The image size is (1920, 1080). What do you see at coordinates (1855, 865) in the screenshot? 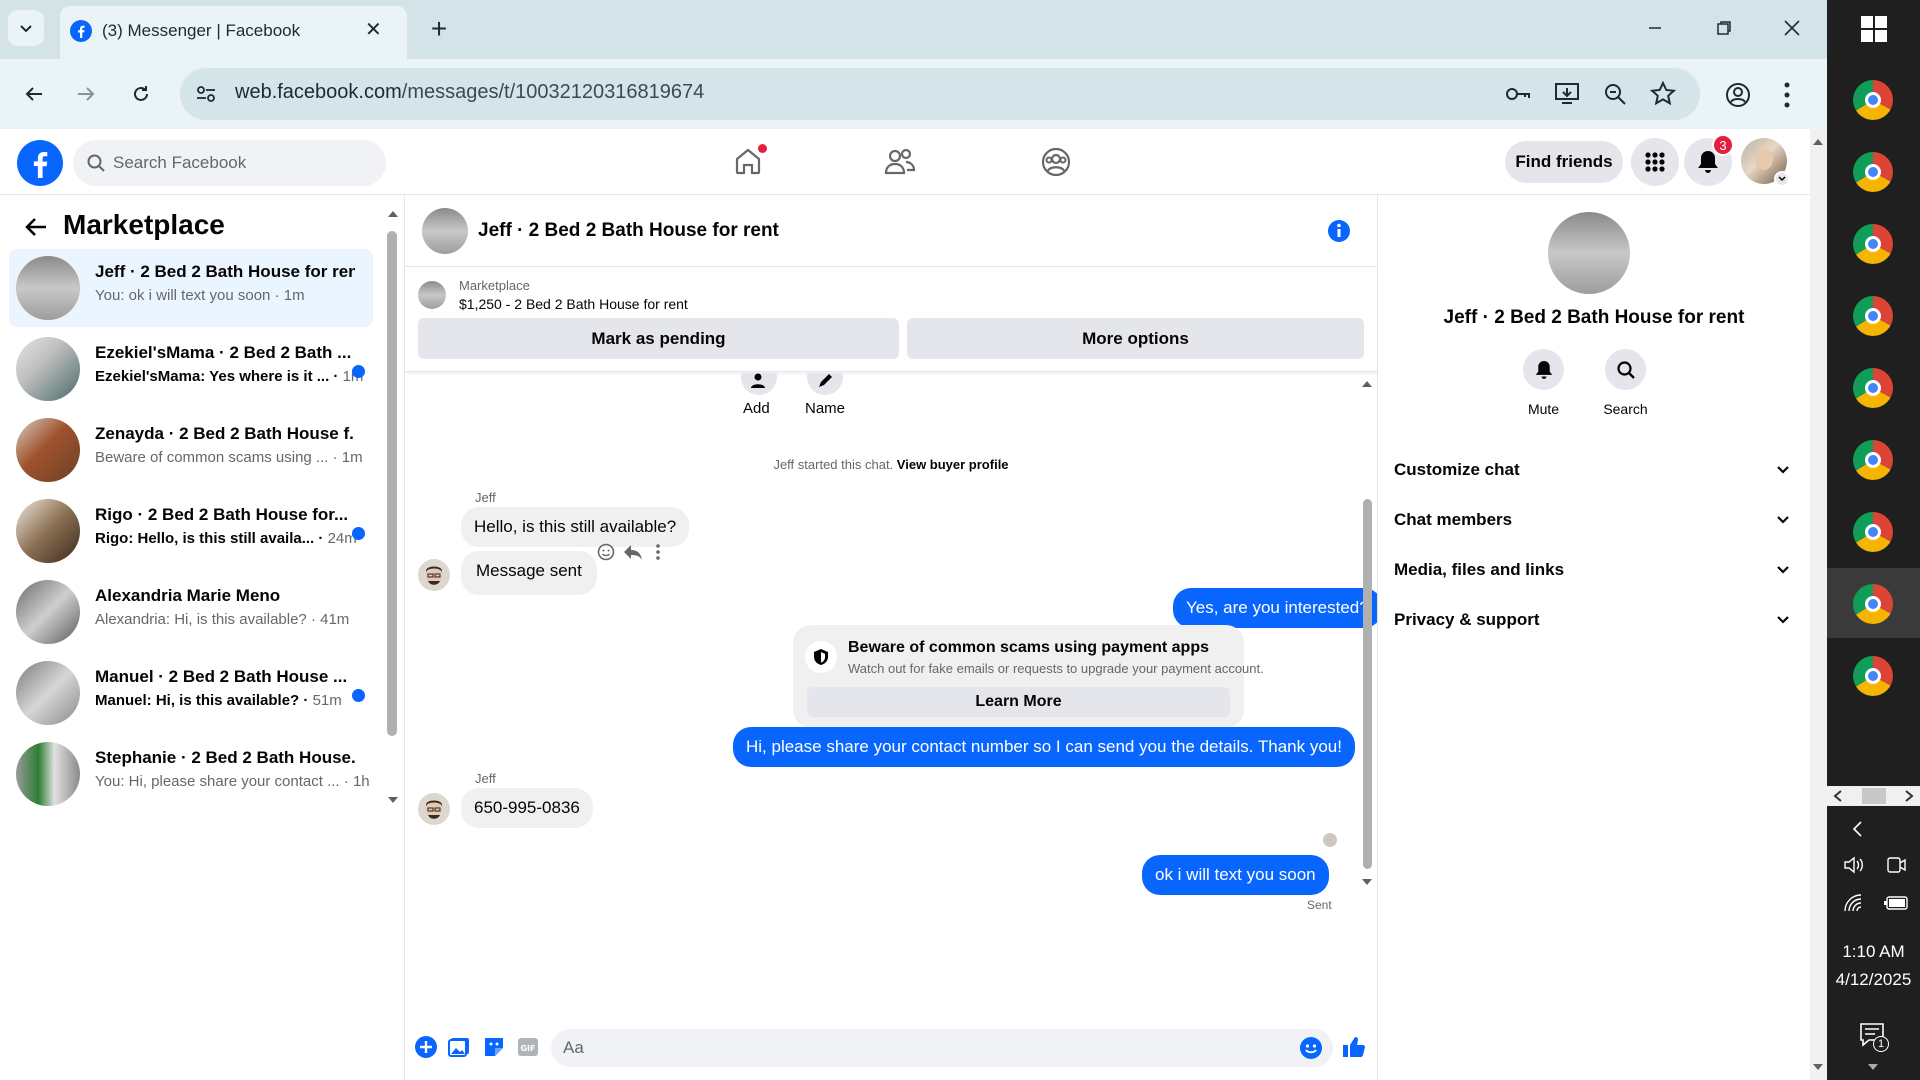
I see `volume-icon` at bounding box center [1855, 865].